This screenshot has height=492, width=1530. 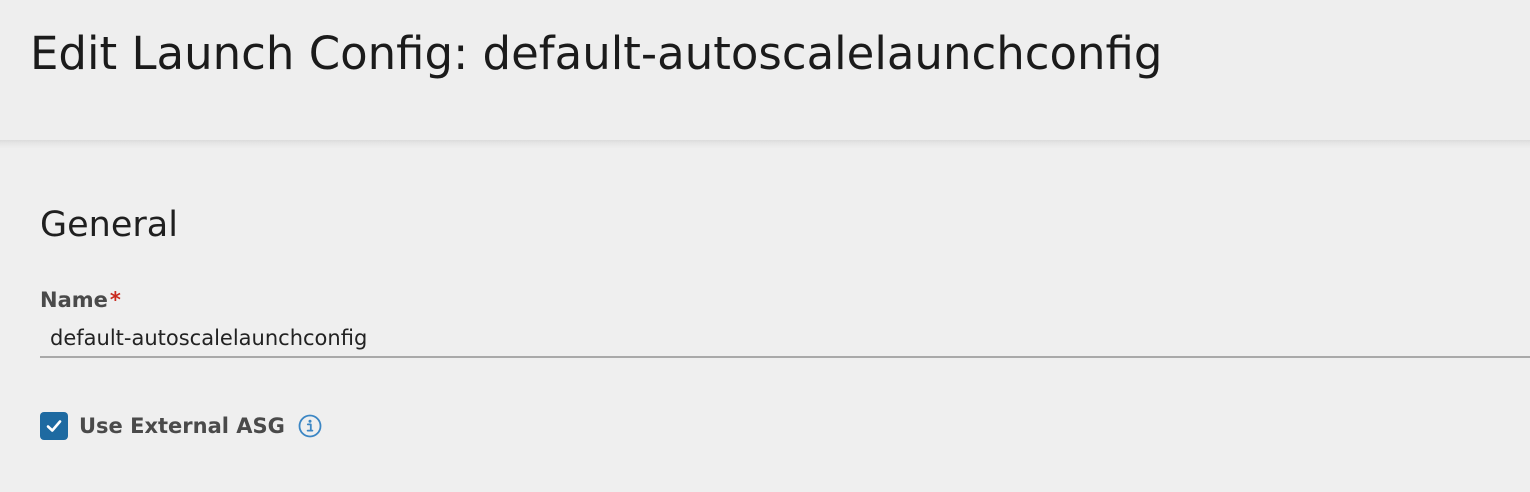 I want to click on checkmark-icon, so click(x=54, y=426).